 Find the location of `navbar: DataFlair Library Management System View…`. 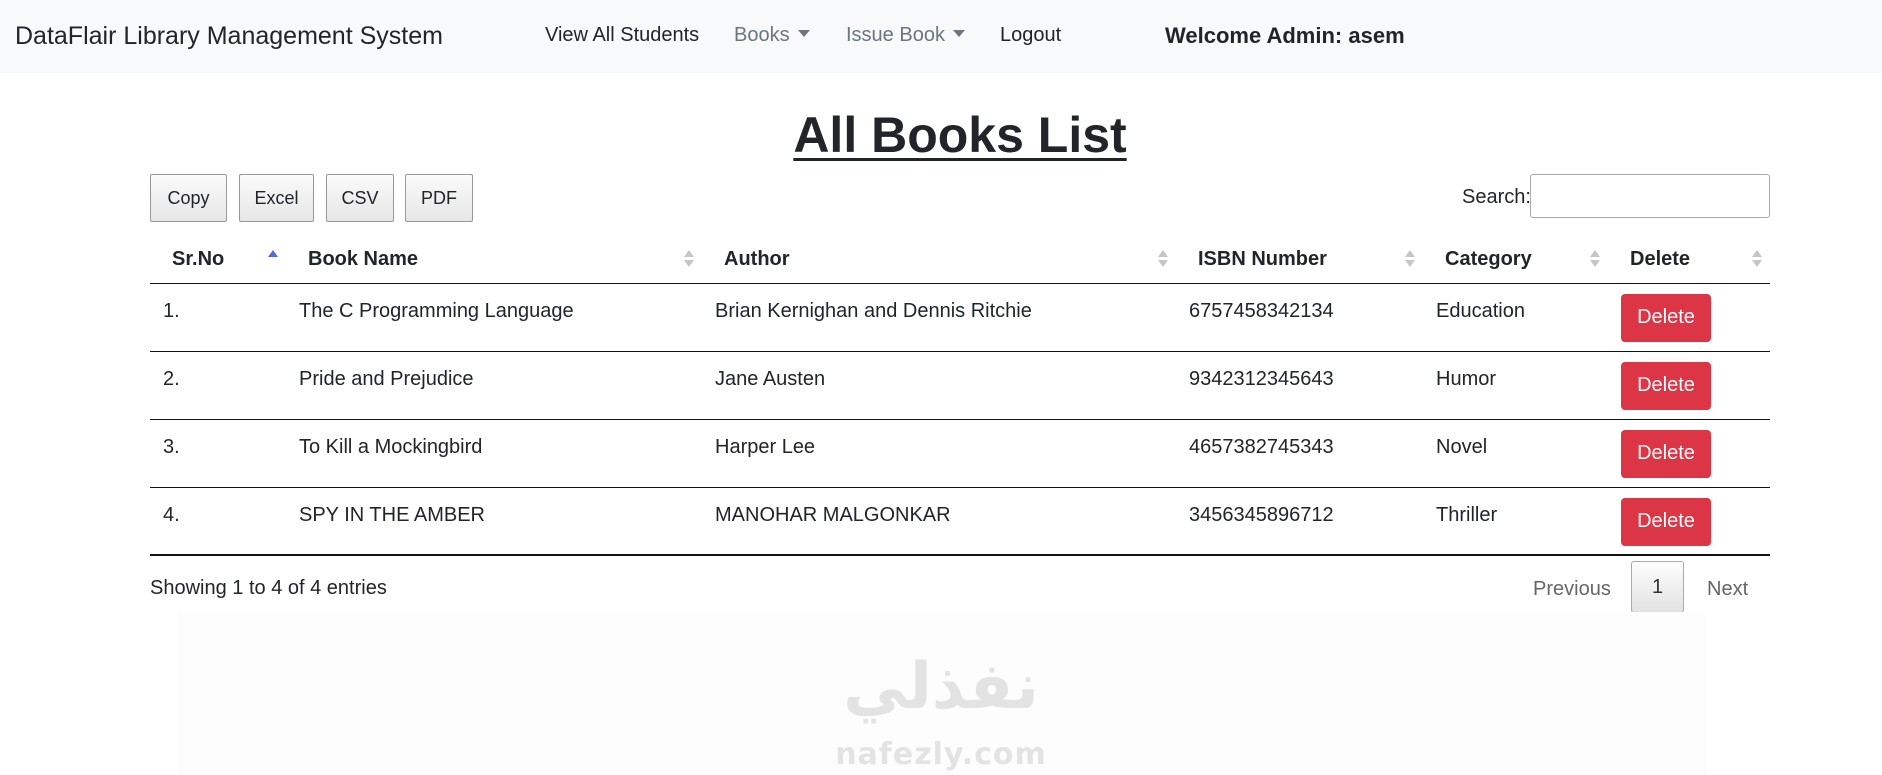

navbar: DataFlair Library Management System View… is located at coordinates (941, 36).